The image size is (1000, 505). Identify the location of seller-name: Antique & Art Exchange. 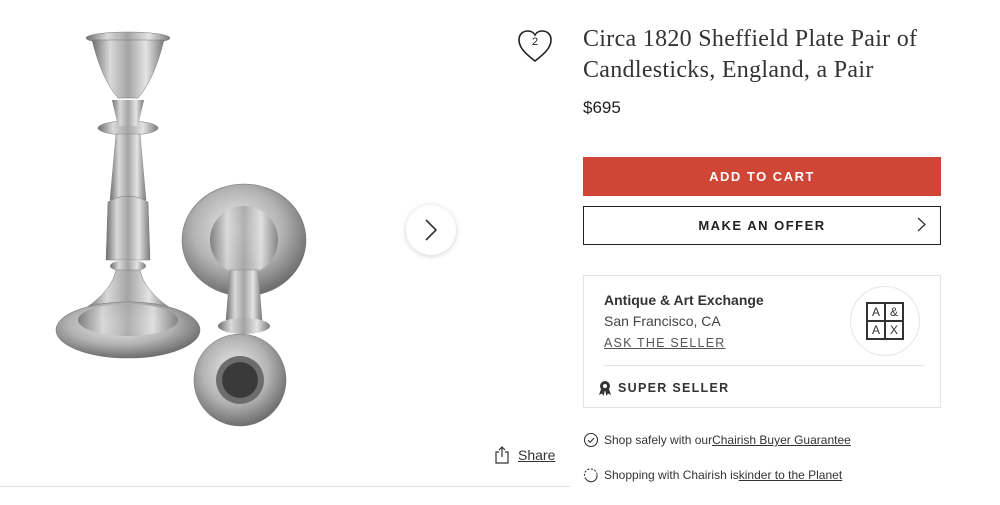
(684, 300).